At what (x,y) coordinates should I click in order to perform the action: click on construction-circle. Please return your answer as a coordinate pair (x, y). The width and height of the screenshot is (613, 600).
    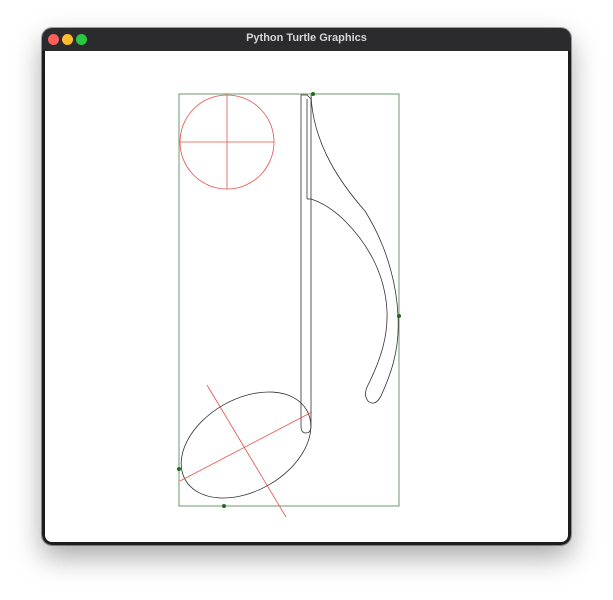
    Looking at the image, I should click on (227, 142).